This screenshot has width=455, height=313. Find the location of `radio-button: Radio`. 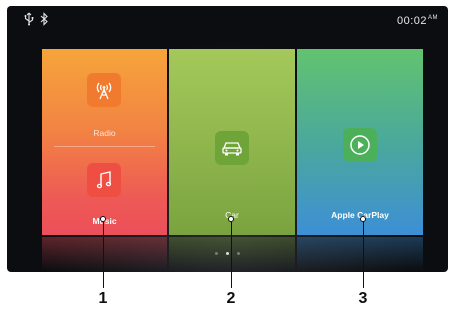

radio-button: Radio is located at coordinates (104, 97).